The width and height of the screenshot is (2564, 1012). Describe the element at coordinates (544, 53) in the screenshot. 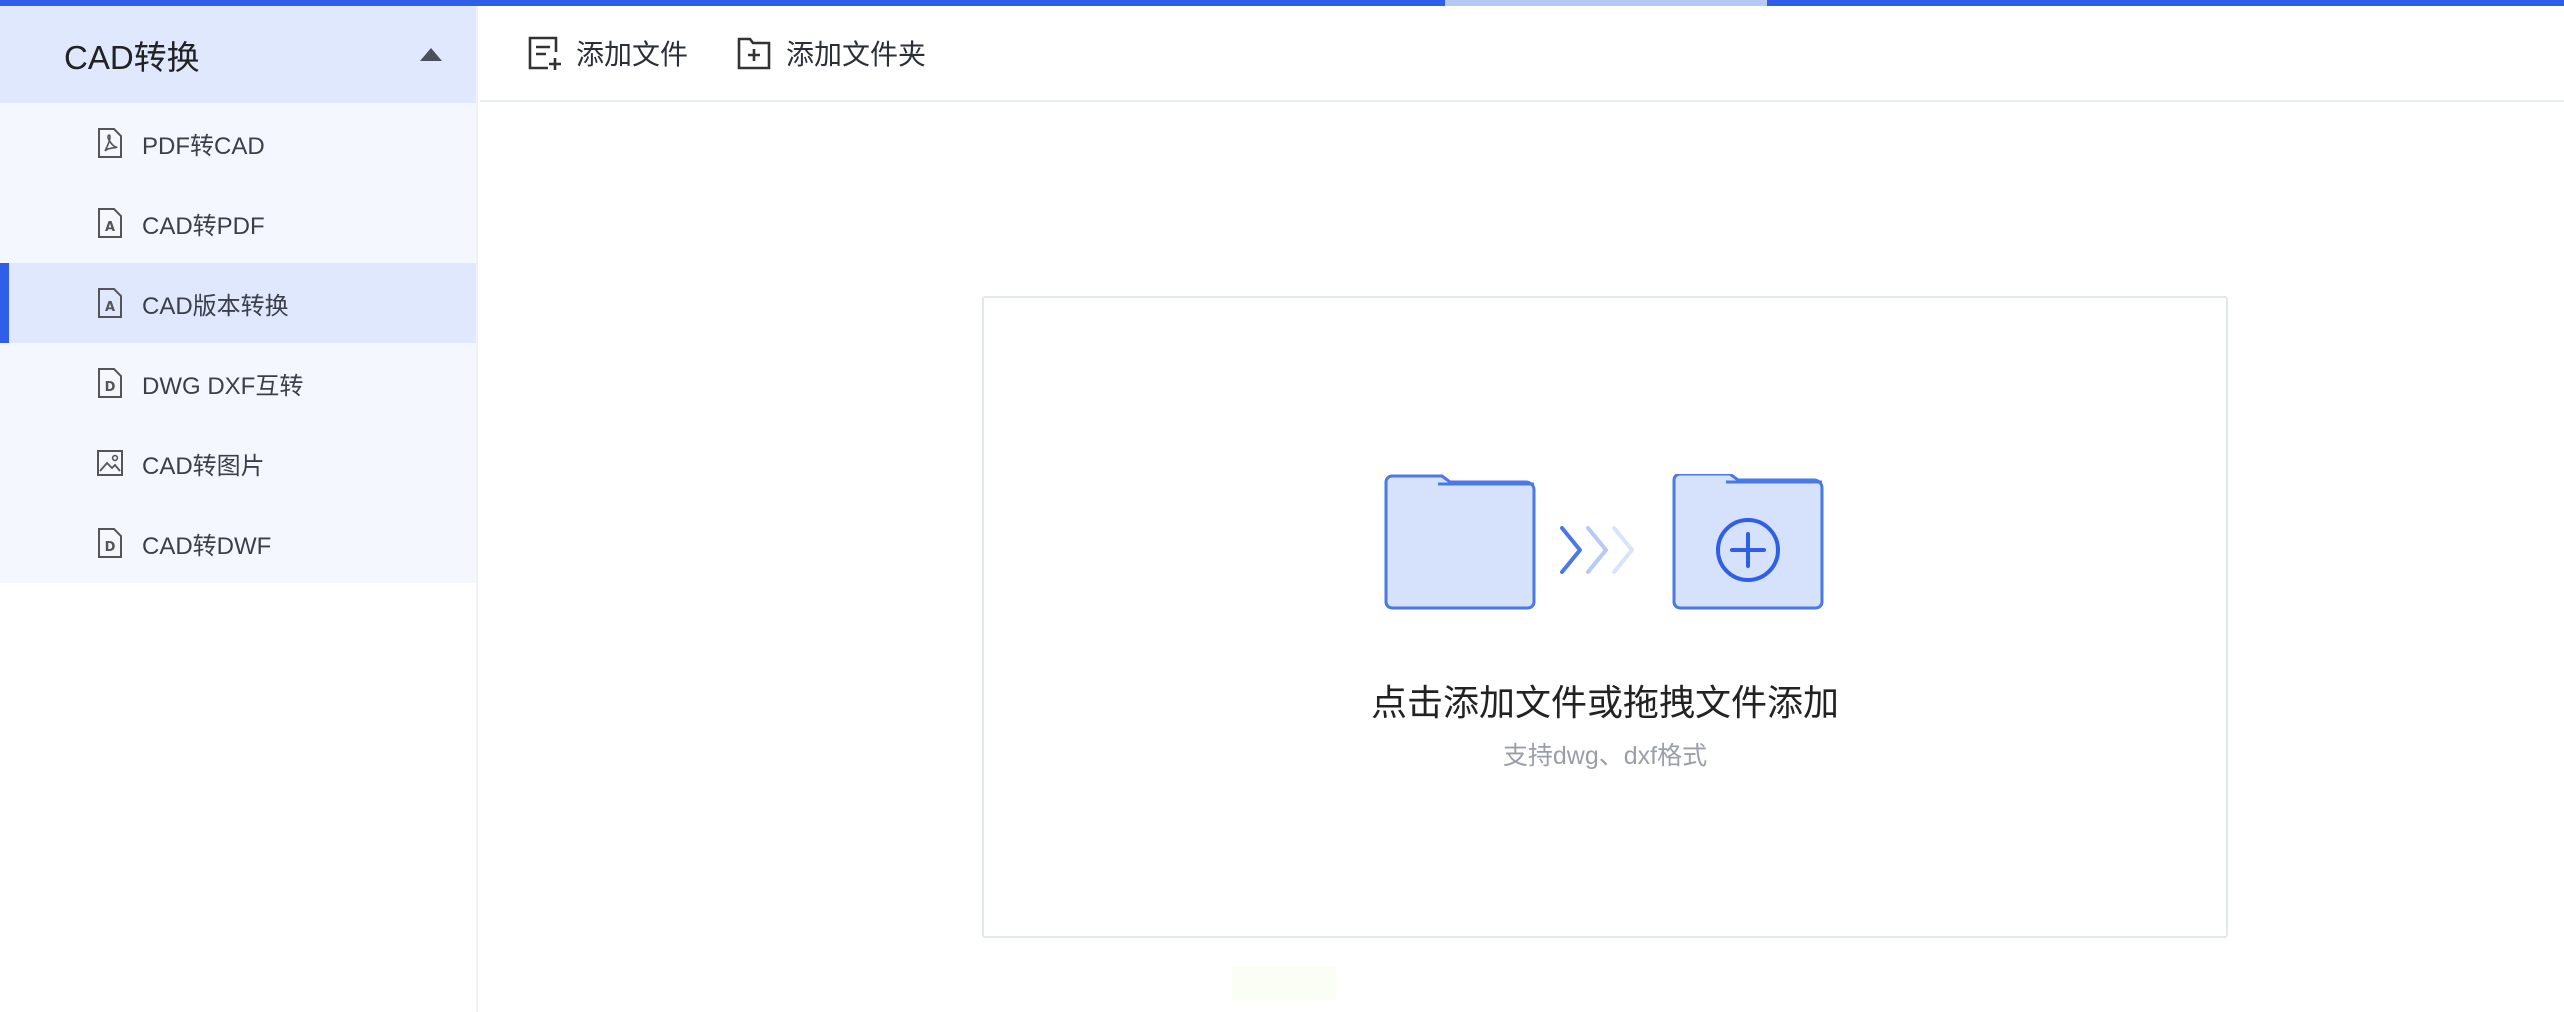

I see `add-file-icon` at that location.